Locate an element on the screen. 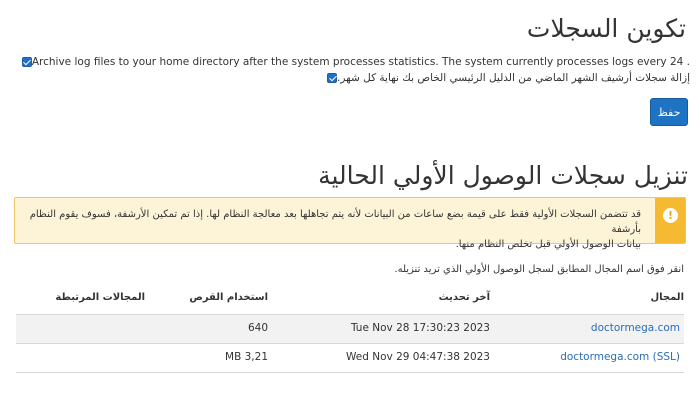 Image resolution: width=700 pixels, height=400 pixels. last-update-cell: Wed Nov 29 04:47:38 2023 is located at coordinates (418, 357).